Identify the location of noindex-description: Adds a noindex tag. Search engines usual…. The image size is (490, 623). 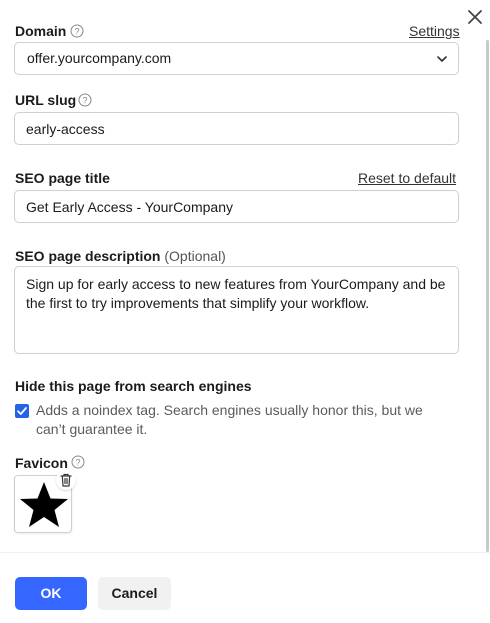
(229, 419).